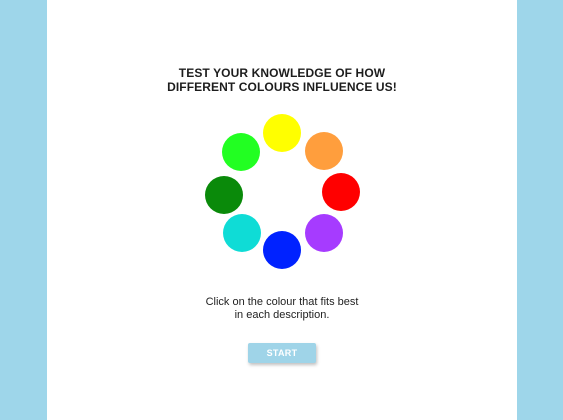  Describe the element at coordinates (282, 133) in the screenshot. I see `color-circle-yellow` at that location.